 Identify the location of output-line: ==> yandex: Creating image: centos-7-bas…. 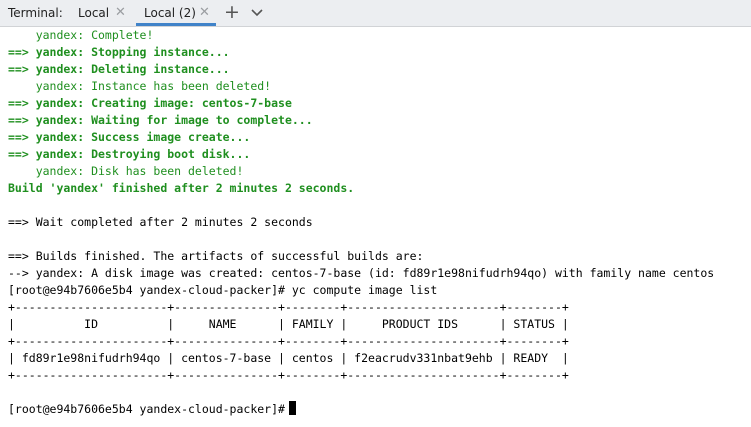
(150, 103).